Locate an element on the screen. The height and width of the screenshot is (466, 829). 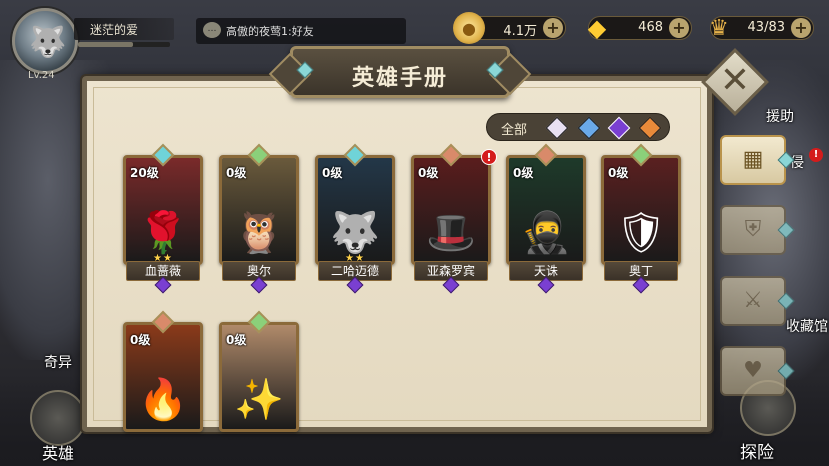
hero-portrait: 🌹 20级 ★★ is located at coordinates (163, 210).